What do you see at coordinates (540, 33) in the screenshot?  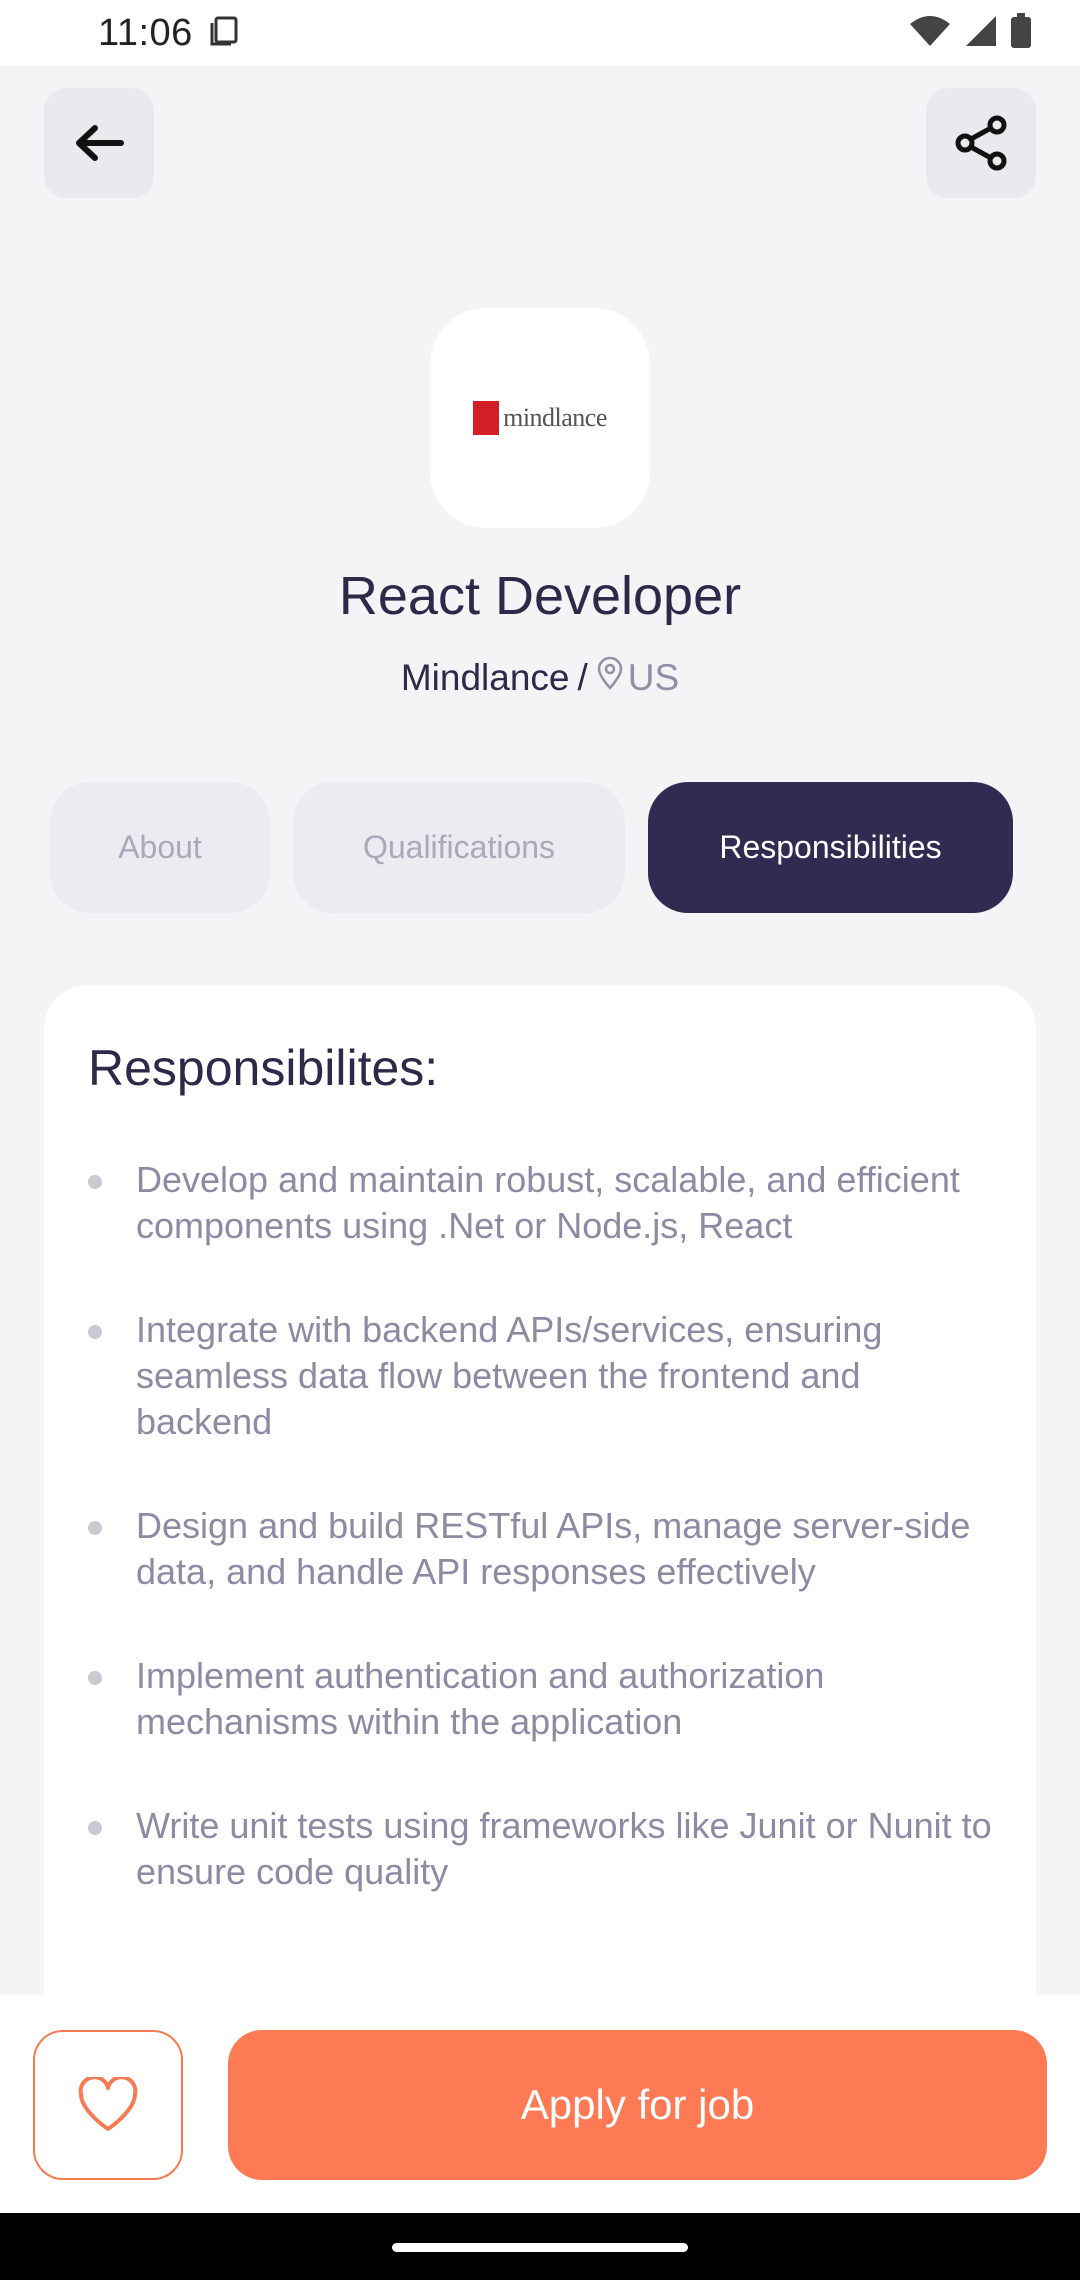 I see `status-bar: 11:06` at bounding box center [540, 33].